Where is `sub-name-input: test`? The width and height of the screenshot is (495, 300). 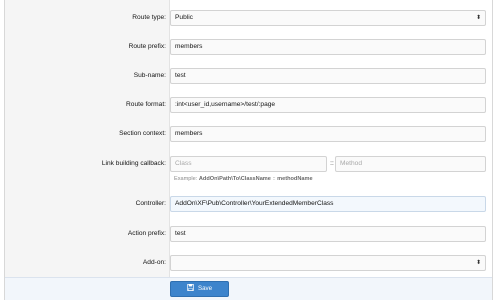
sub-name-input: test is located at coordinates (328, 76).